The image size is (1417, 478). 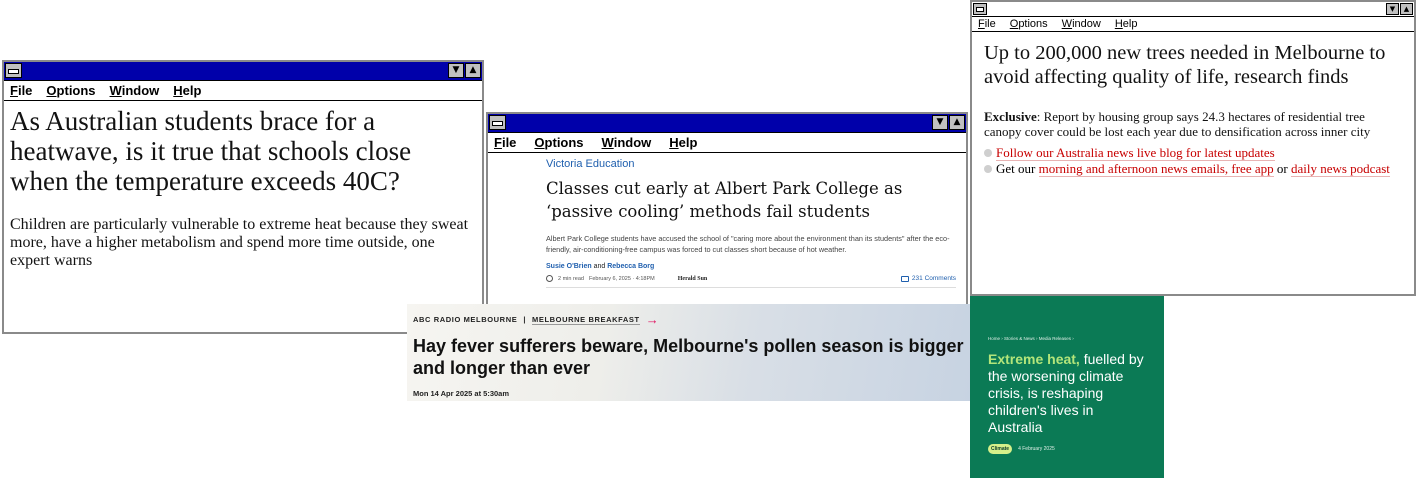 I want to click on comments-count: 231 Comments, so click(x=933, y=278).